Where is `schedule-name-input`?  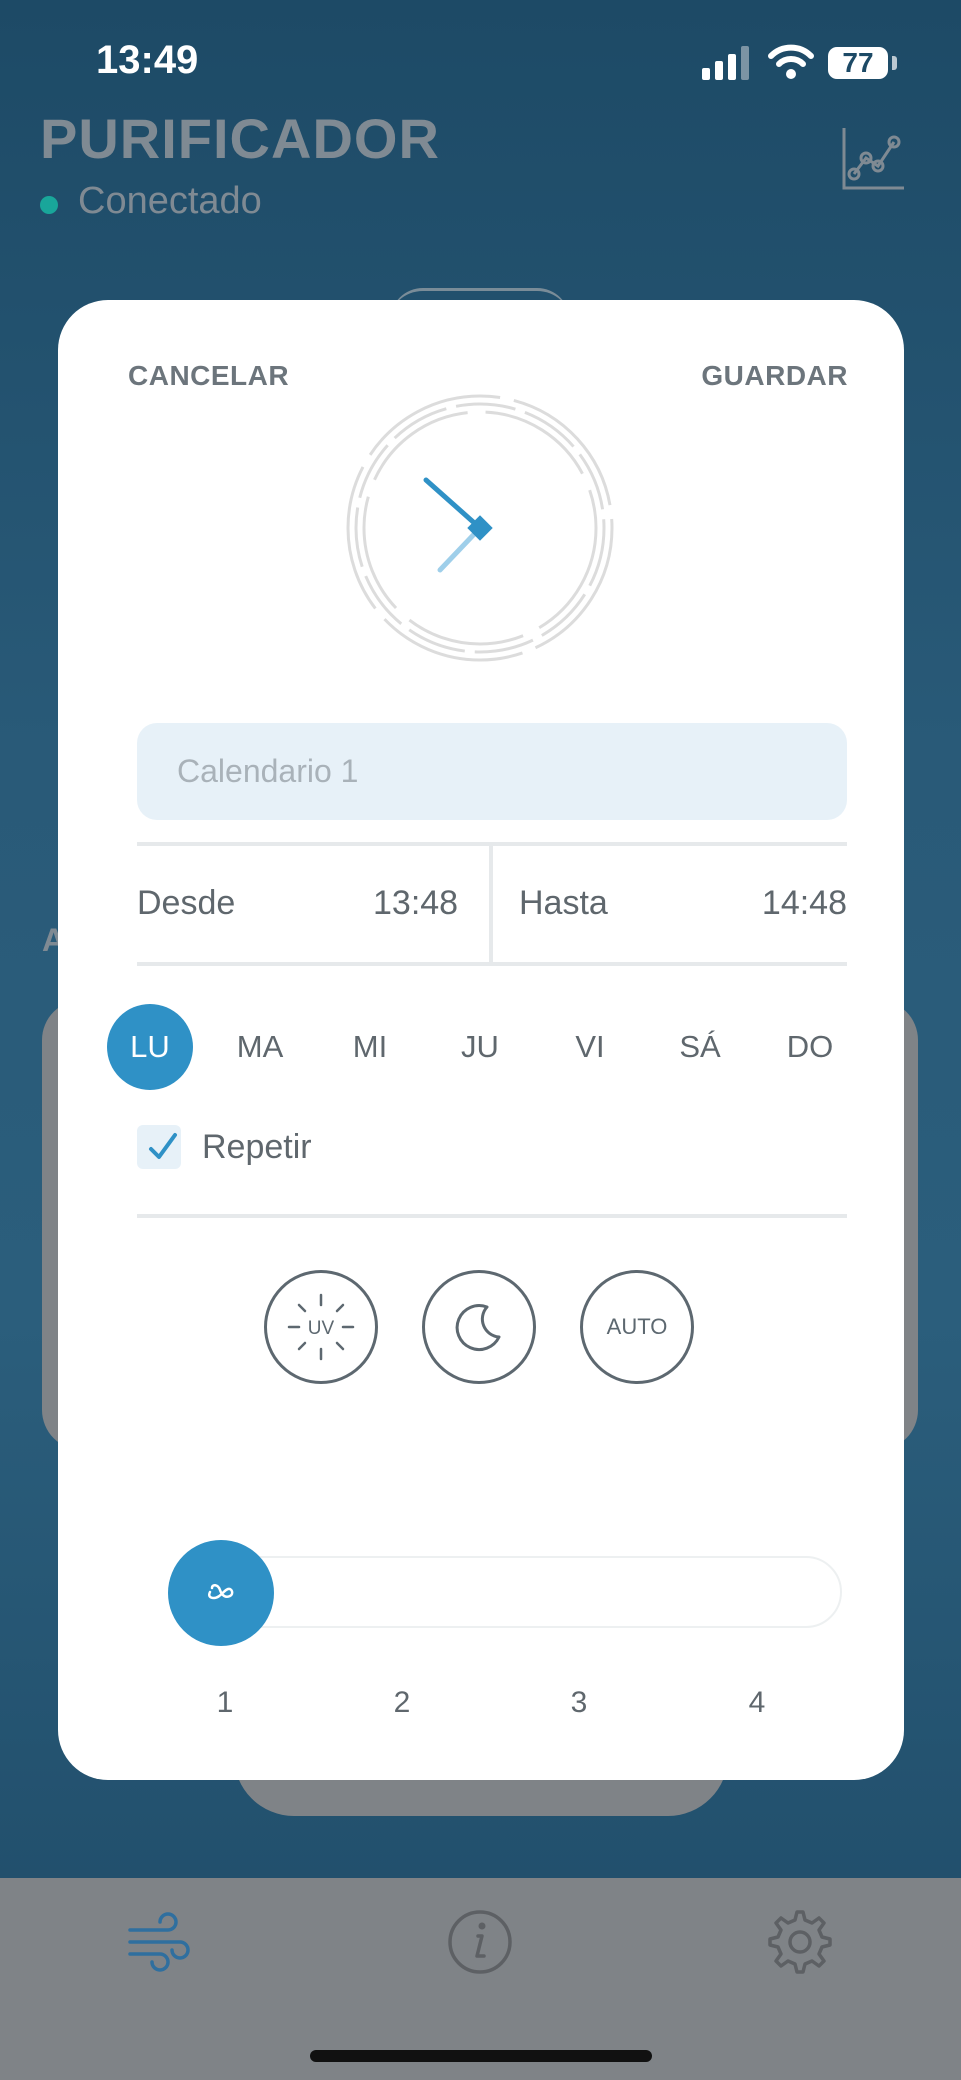 schedule-name-input is located at coordinates (492, 771).